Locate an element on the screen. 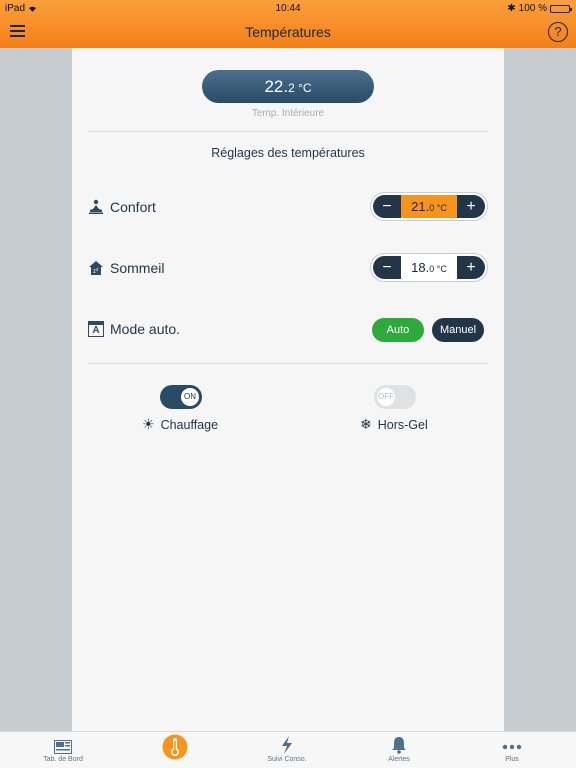 The width and height of the screenshot is (576, 768). battery-percent: 100 % is located at coordinates (532, 8).